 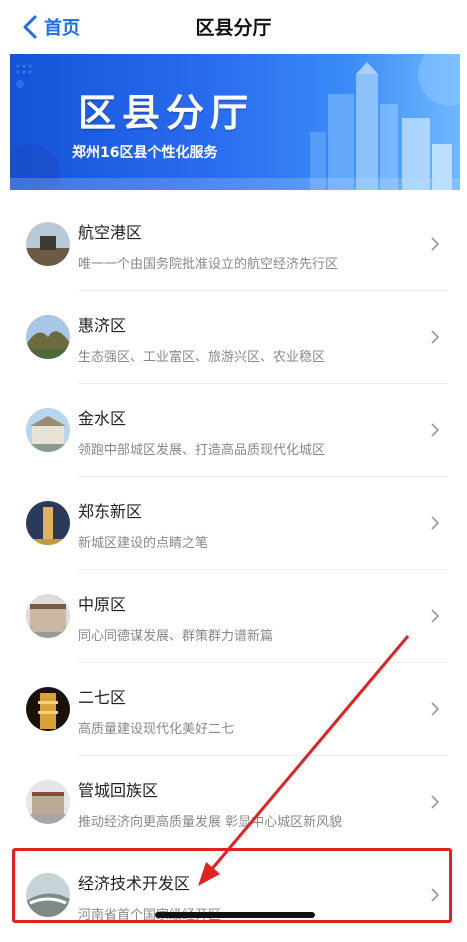 I want to click on home-indicator, so click(x=235, y=915).